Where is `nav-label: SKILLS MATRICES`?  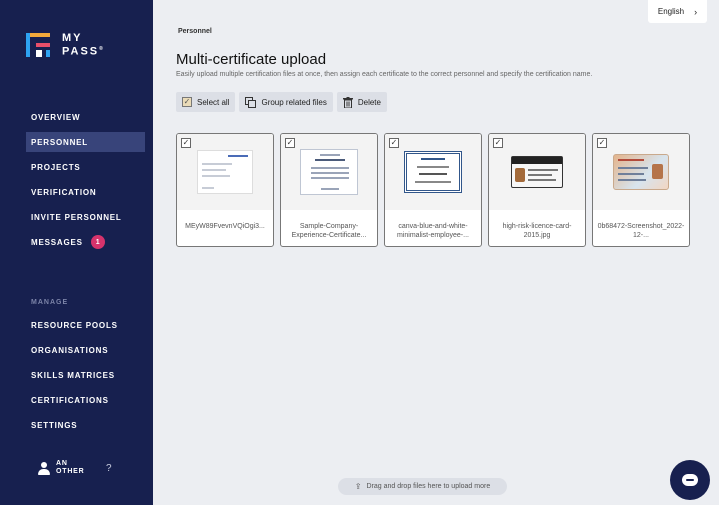
nav-label: SKILLS MATRICES is located at coordinates (73, 375).